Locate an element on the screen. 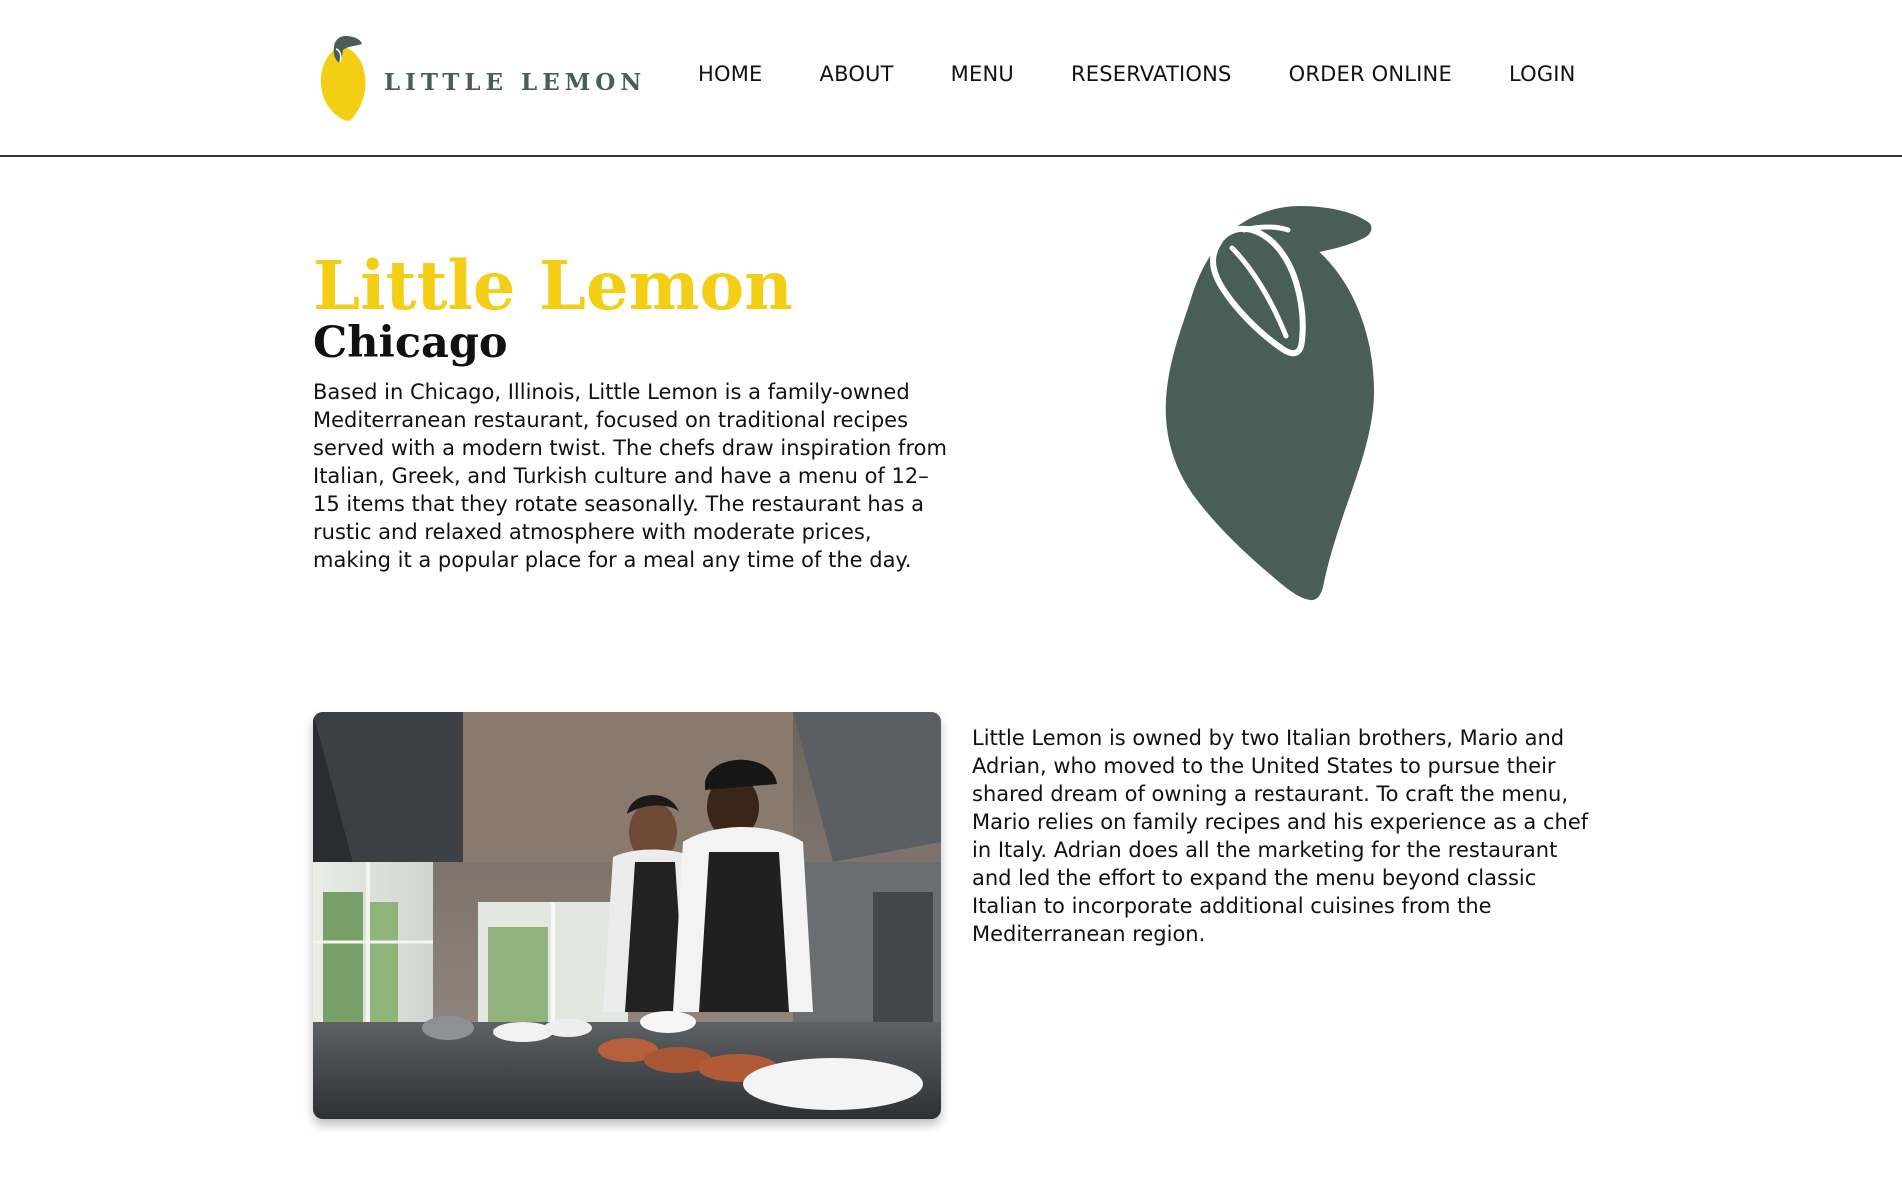  nav-item-login: LOGIN is located at coordinates (1542, 74).